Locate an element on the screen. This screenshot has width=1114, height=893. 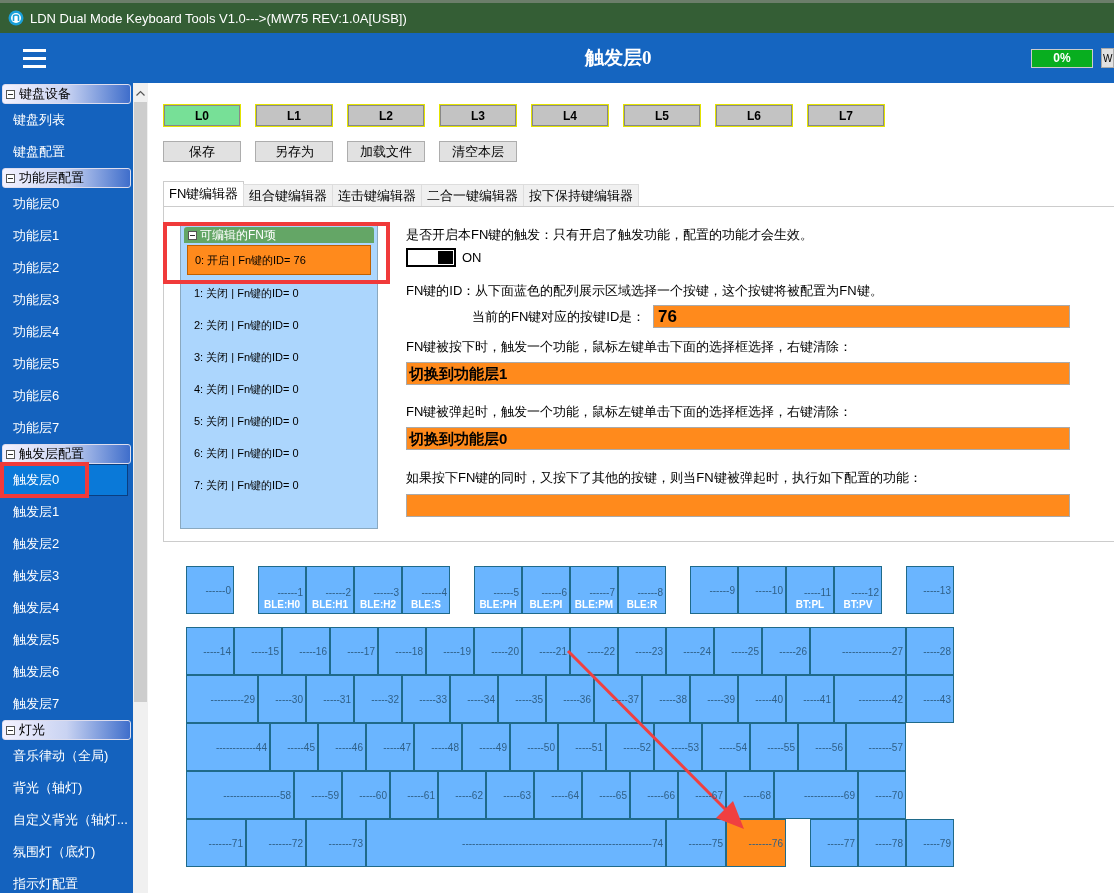
keyboard-key: -----41 is located at coordinates (810, 699).